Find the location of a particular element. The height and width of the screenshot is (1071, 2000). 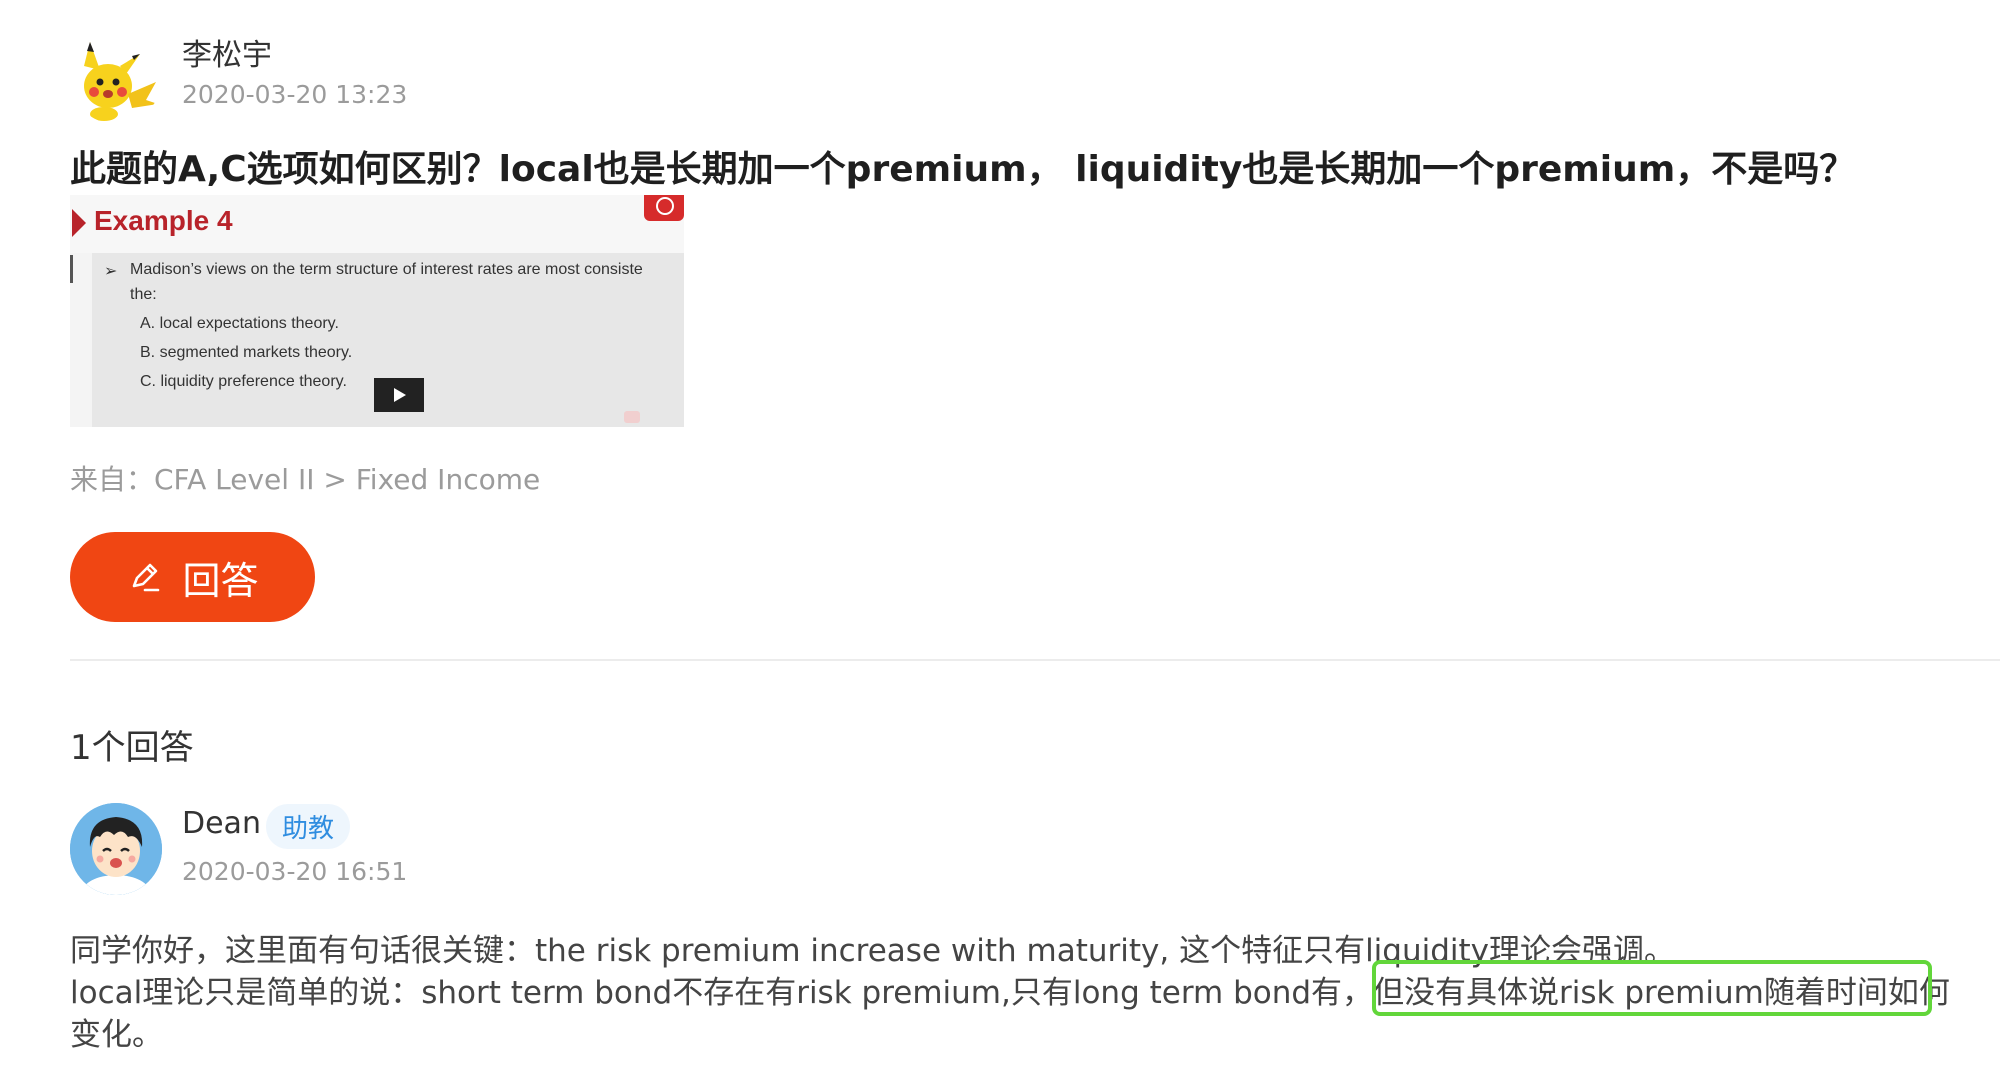

pencil-icon is located at coordinates (146, 577).